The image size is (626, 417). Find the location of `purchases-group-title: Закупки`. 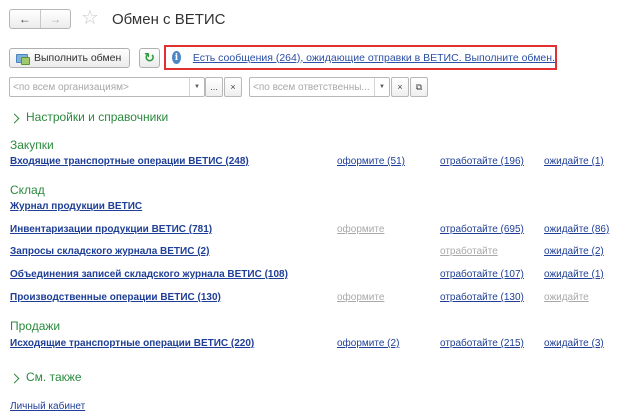

purchases-group-title: Закупки is located at coordinates (32, 145).